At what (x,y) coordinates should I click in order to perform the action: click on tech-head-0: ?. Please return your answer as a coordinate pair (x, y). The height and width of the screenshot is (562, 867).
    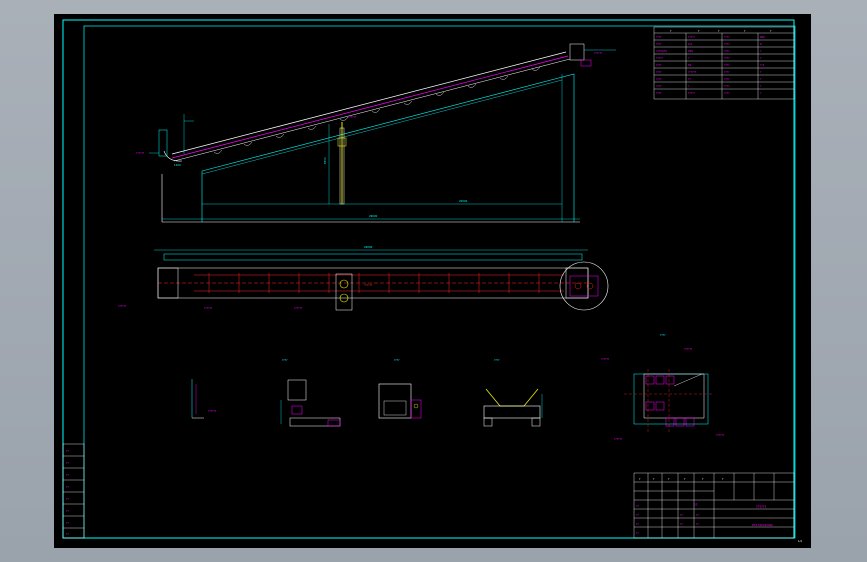
    Looking at the image, I should click on (671, 31).